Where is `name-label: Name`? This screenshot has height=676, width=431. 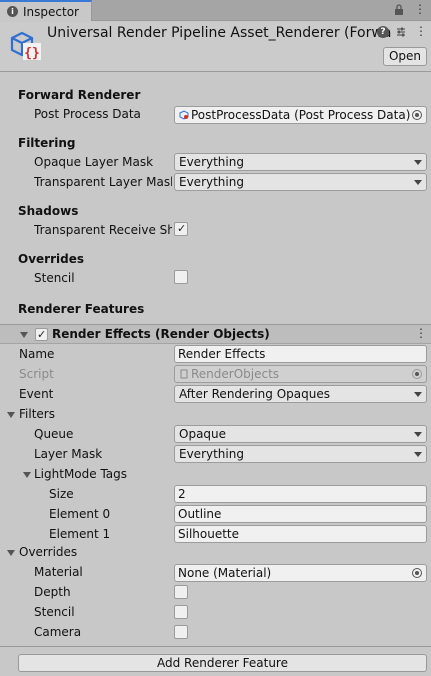 name-label: Name is located at coordinates (37, 354).